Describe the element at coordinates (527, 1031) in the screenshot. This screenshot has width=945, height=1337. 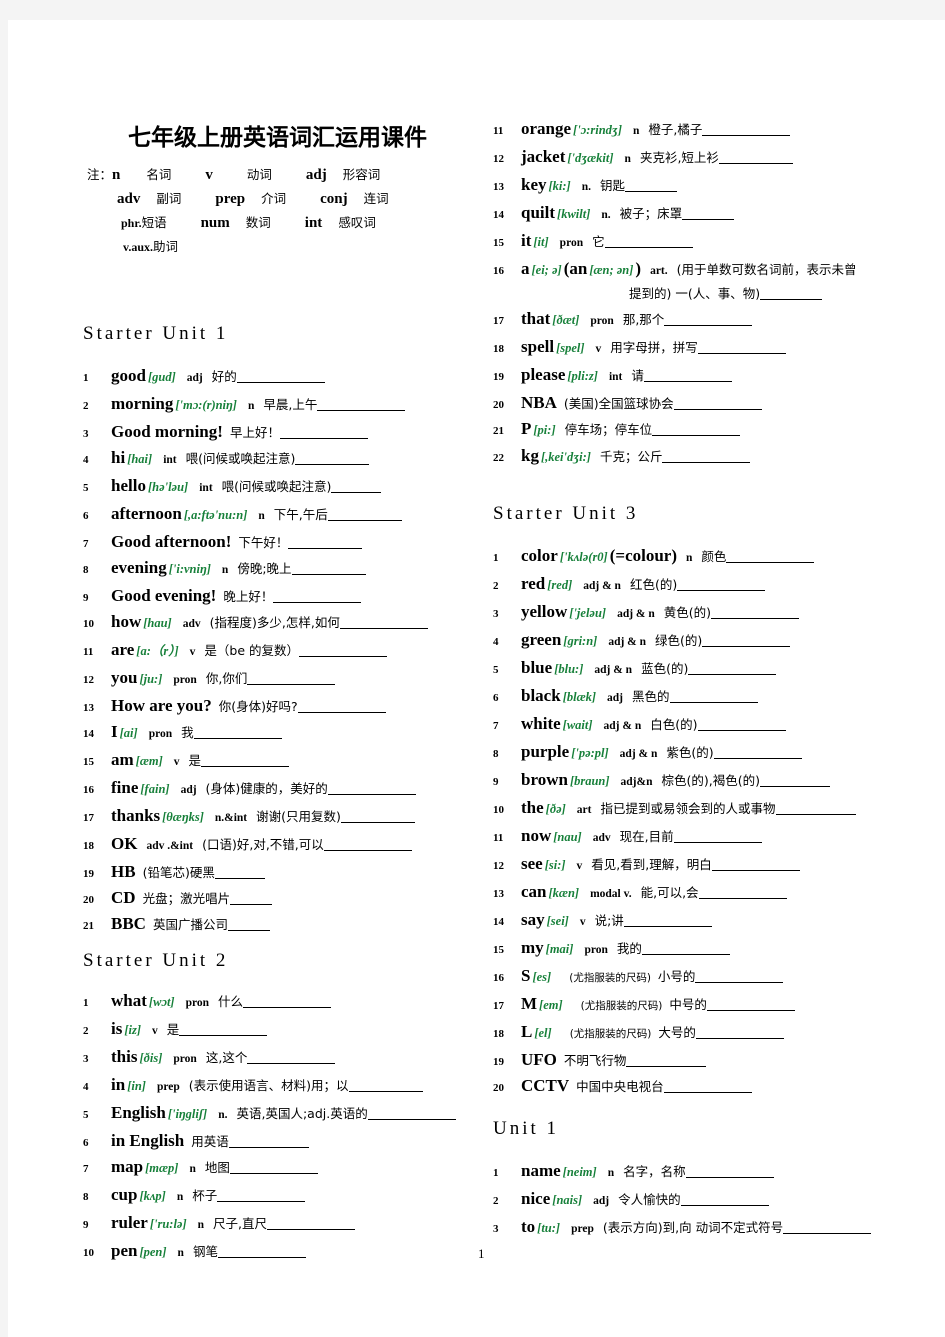
I see `entry-word: L` at that location.